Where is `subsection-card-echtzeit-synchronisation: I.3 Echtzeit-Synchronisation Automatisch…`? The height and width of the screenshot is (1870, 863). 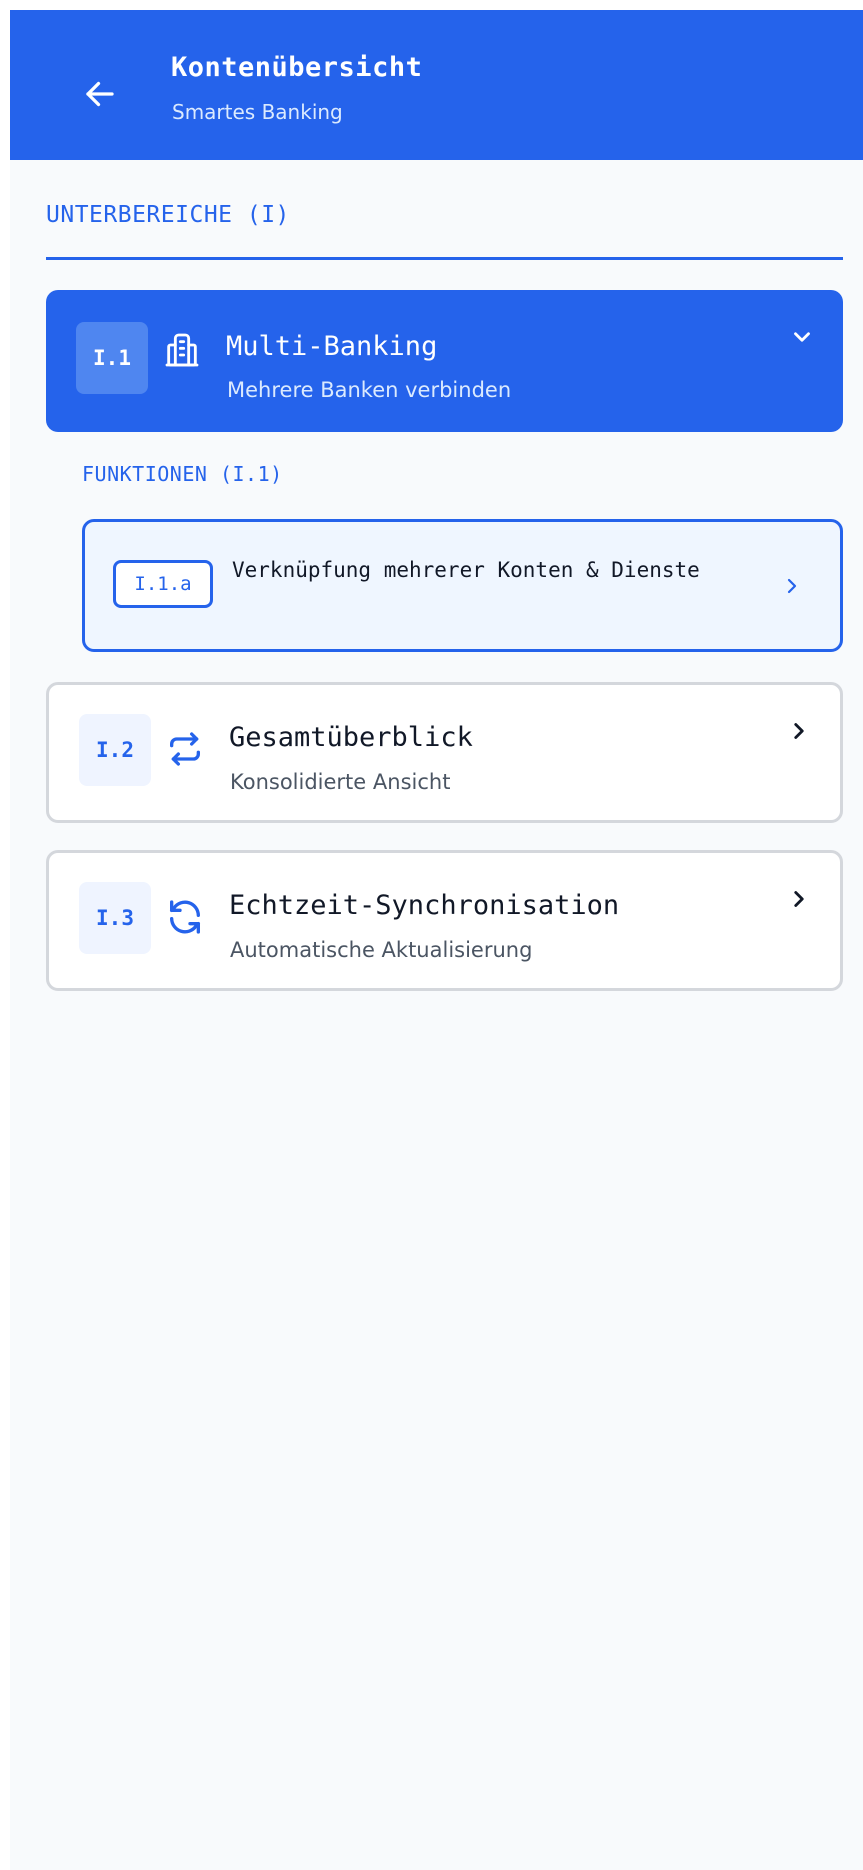
subsection-card-echtzeit-synchronisation: I.3 Echtzeit-Synchronisation Automatisch… is located at coordinates (444, 920).